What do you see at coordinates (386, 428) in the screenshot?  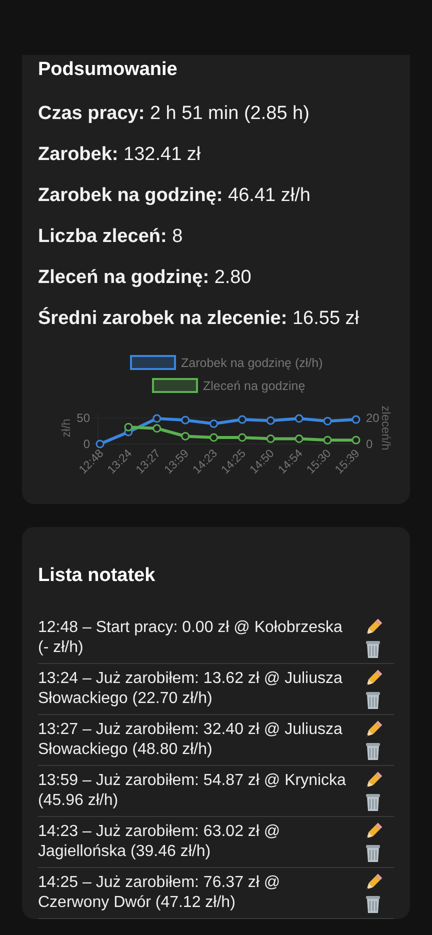 I see `axis-title: zleceń/h` at bounding box center [386, 428].